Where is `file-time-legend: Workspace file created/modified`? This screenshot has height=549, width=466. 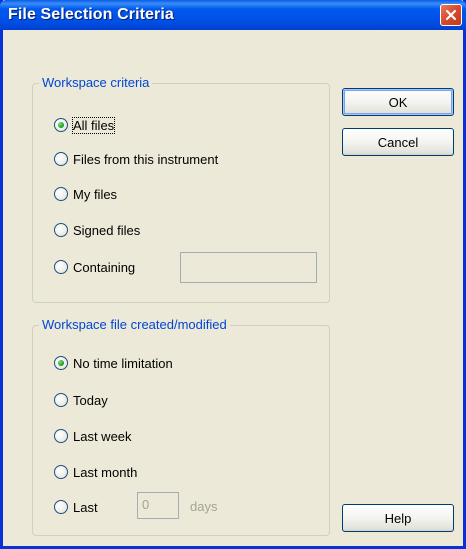
file-time-legend: Workspace file created/modified is located at coordinates (134, 325).